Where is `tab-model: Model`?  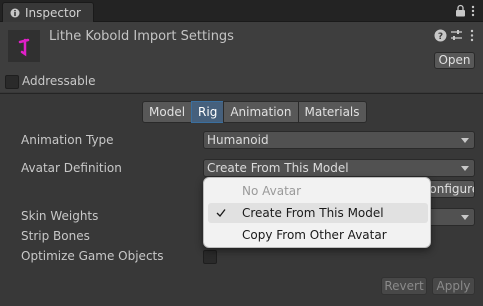
tab-model: Model is located at coordinates (167, 112).